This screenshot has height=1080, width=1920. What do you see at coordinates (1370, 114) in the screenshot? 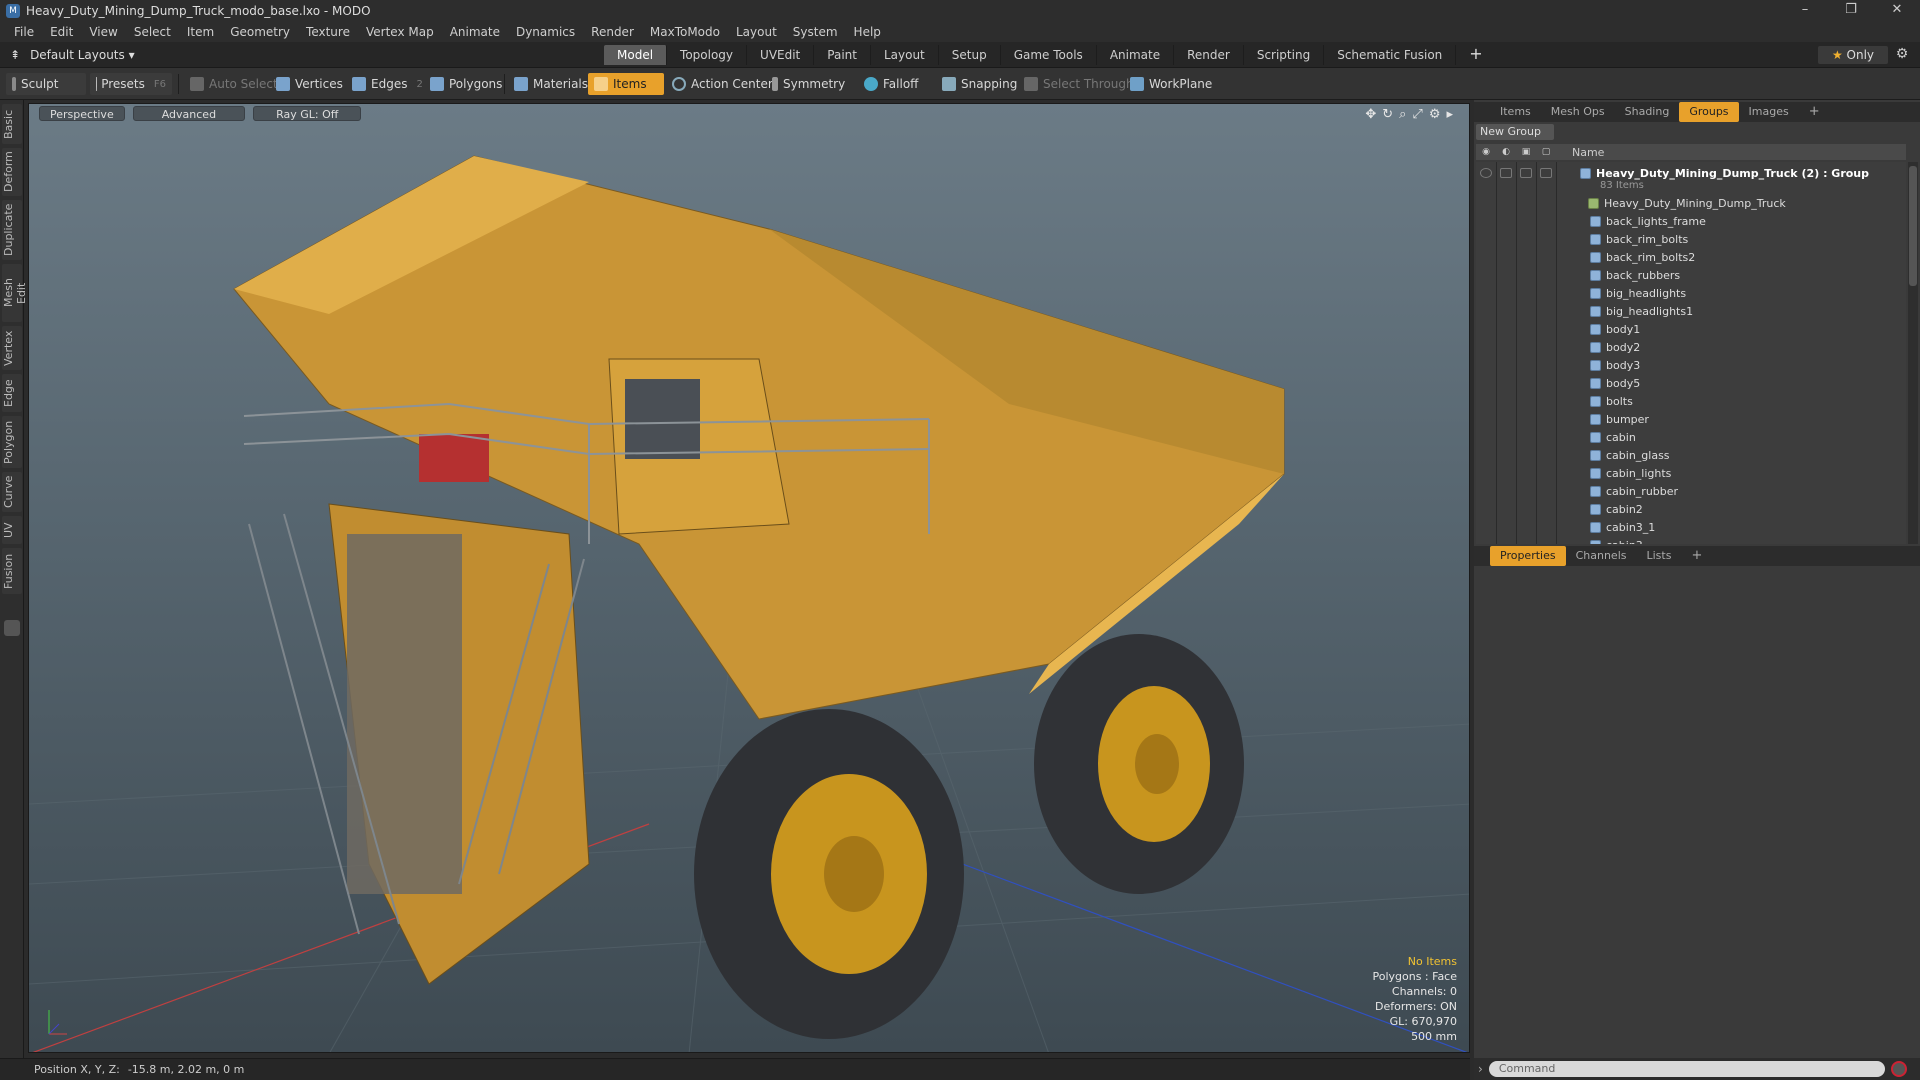
I see `pan-icon: ✥` at bounding box center [1370, 114].